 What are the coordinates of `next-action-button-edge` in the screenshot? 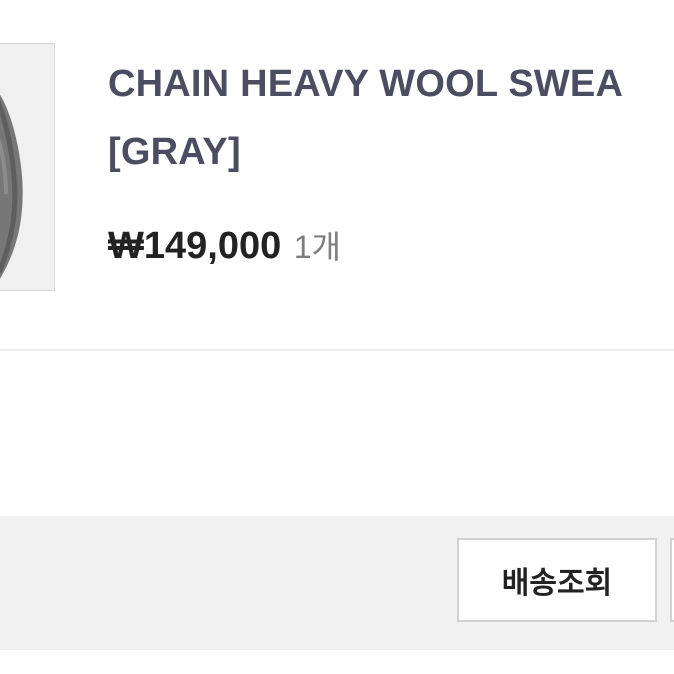 It's located at (672, 580).